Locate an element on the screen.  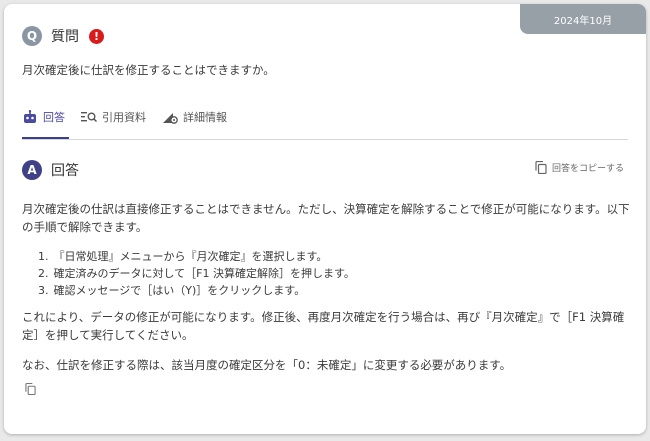
question-icon: Q is located at coordinates (32, 36).